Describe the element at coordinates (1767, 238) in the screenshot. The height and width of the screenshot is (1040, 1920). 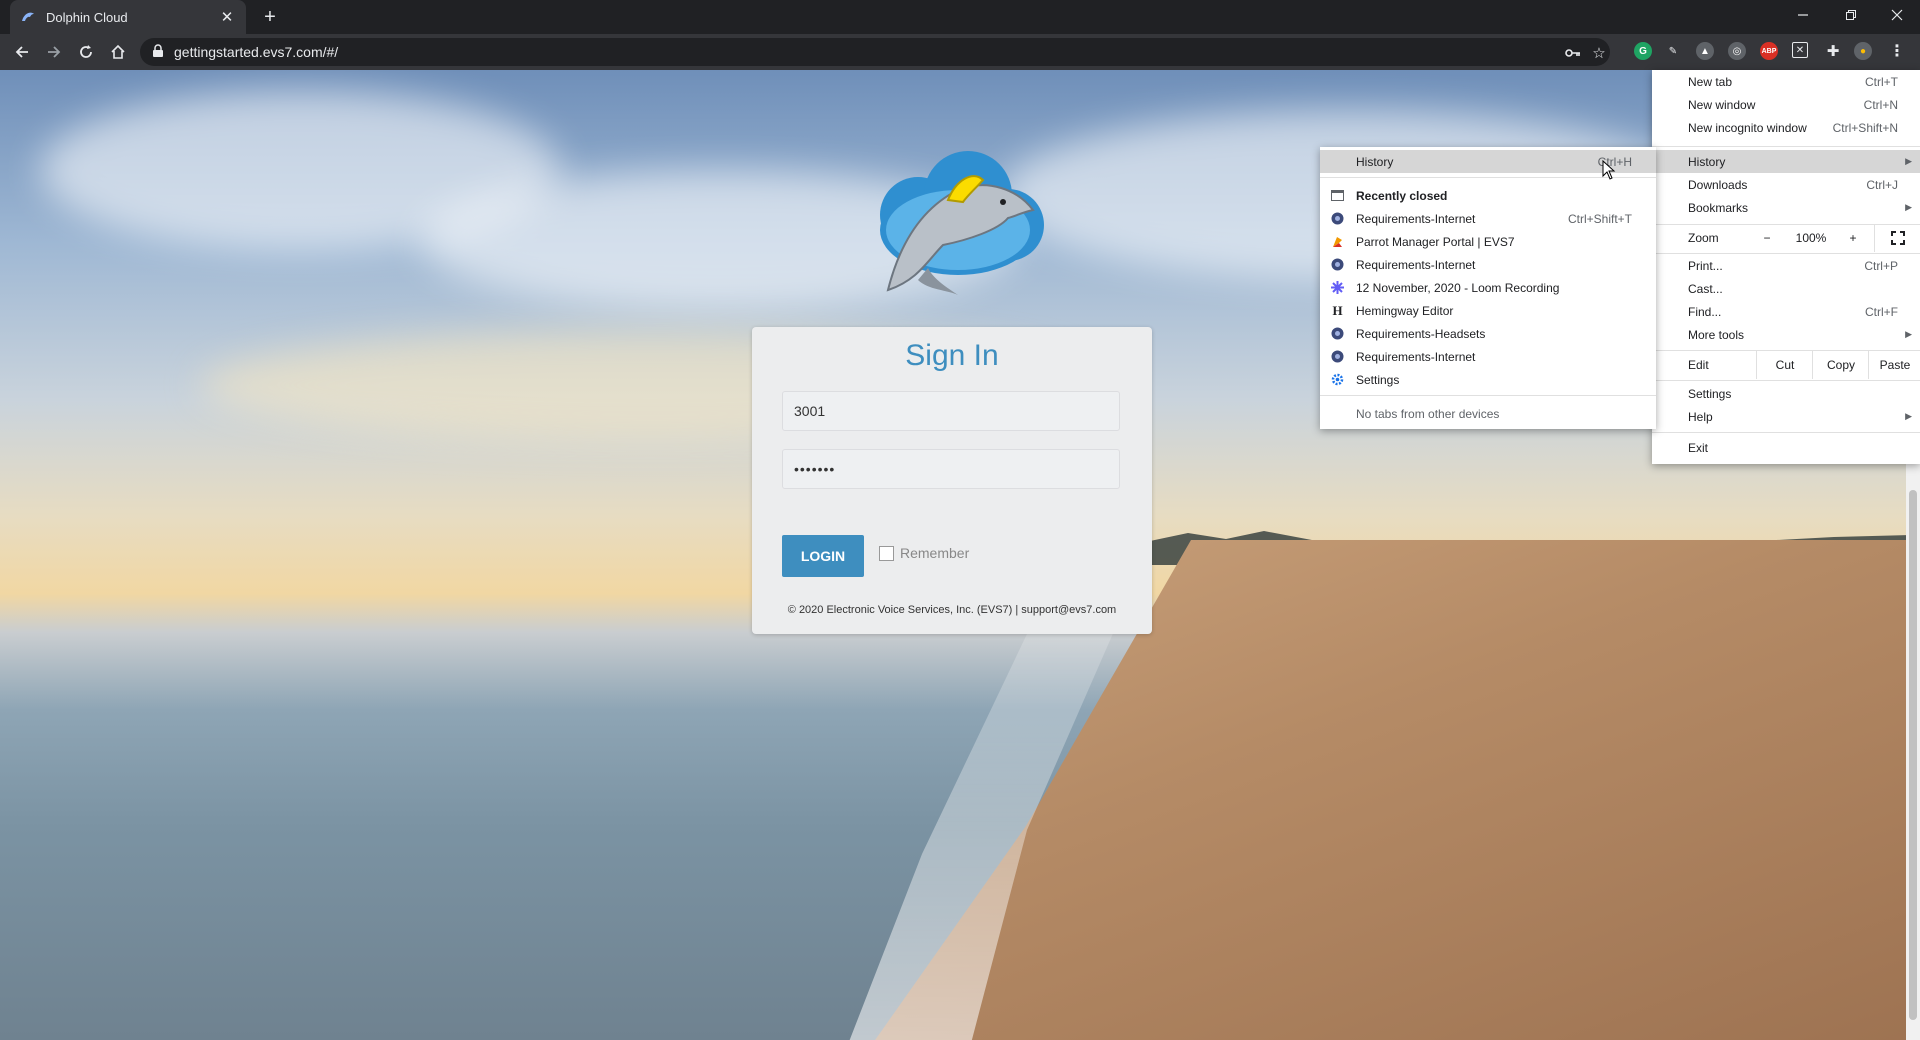
I see `zoom-out-button: −` at that location.